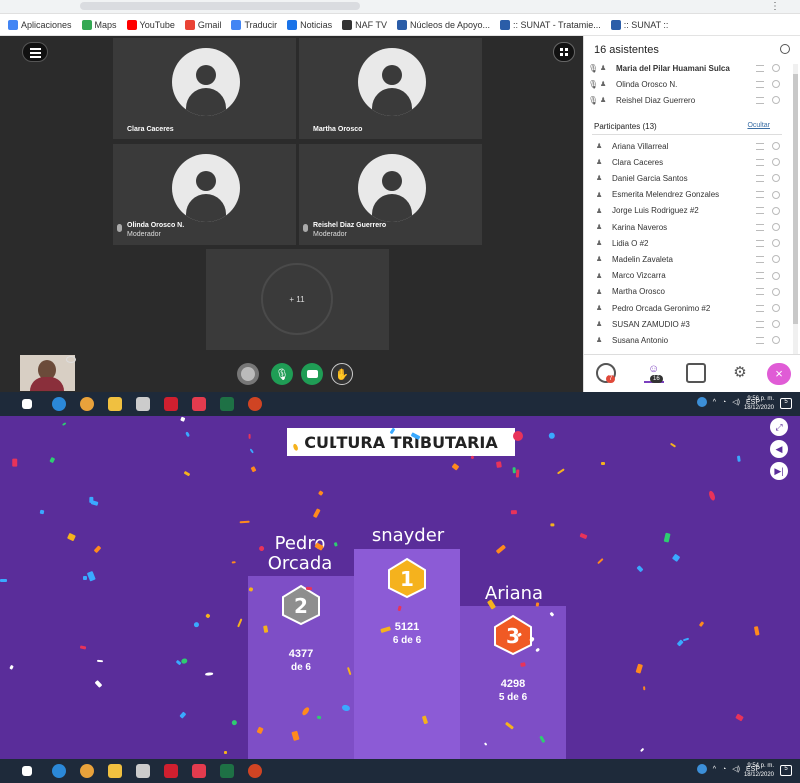 This screenshot has width=800, height=783. What do you see at coordinates (202, 24) in the screenshot?
I see `bookmark-item: Gmail` at bounding box center [202, 24].